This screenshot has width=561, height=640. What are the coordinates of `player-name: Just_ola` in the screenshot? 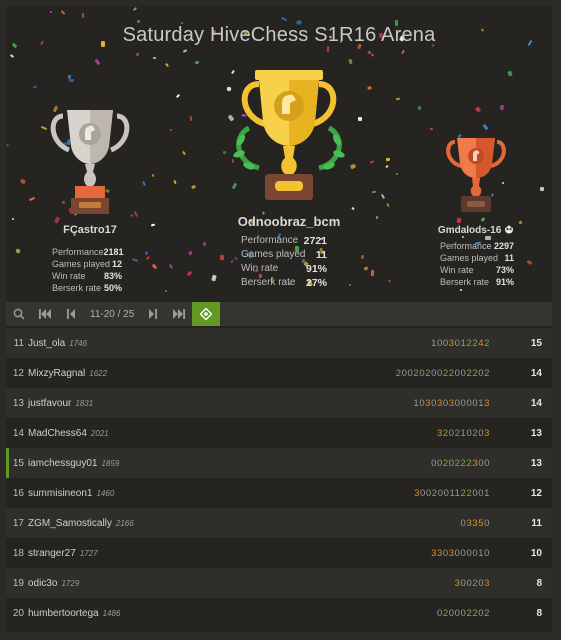 It's located at (46, 343).